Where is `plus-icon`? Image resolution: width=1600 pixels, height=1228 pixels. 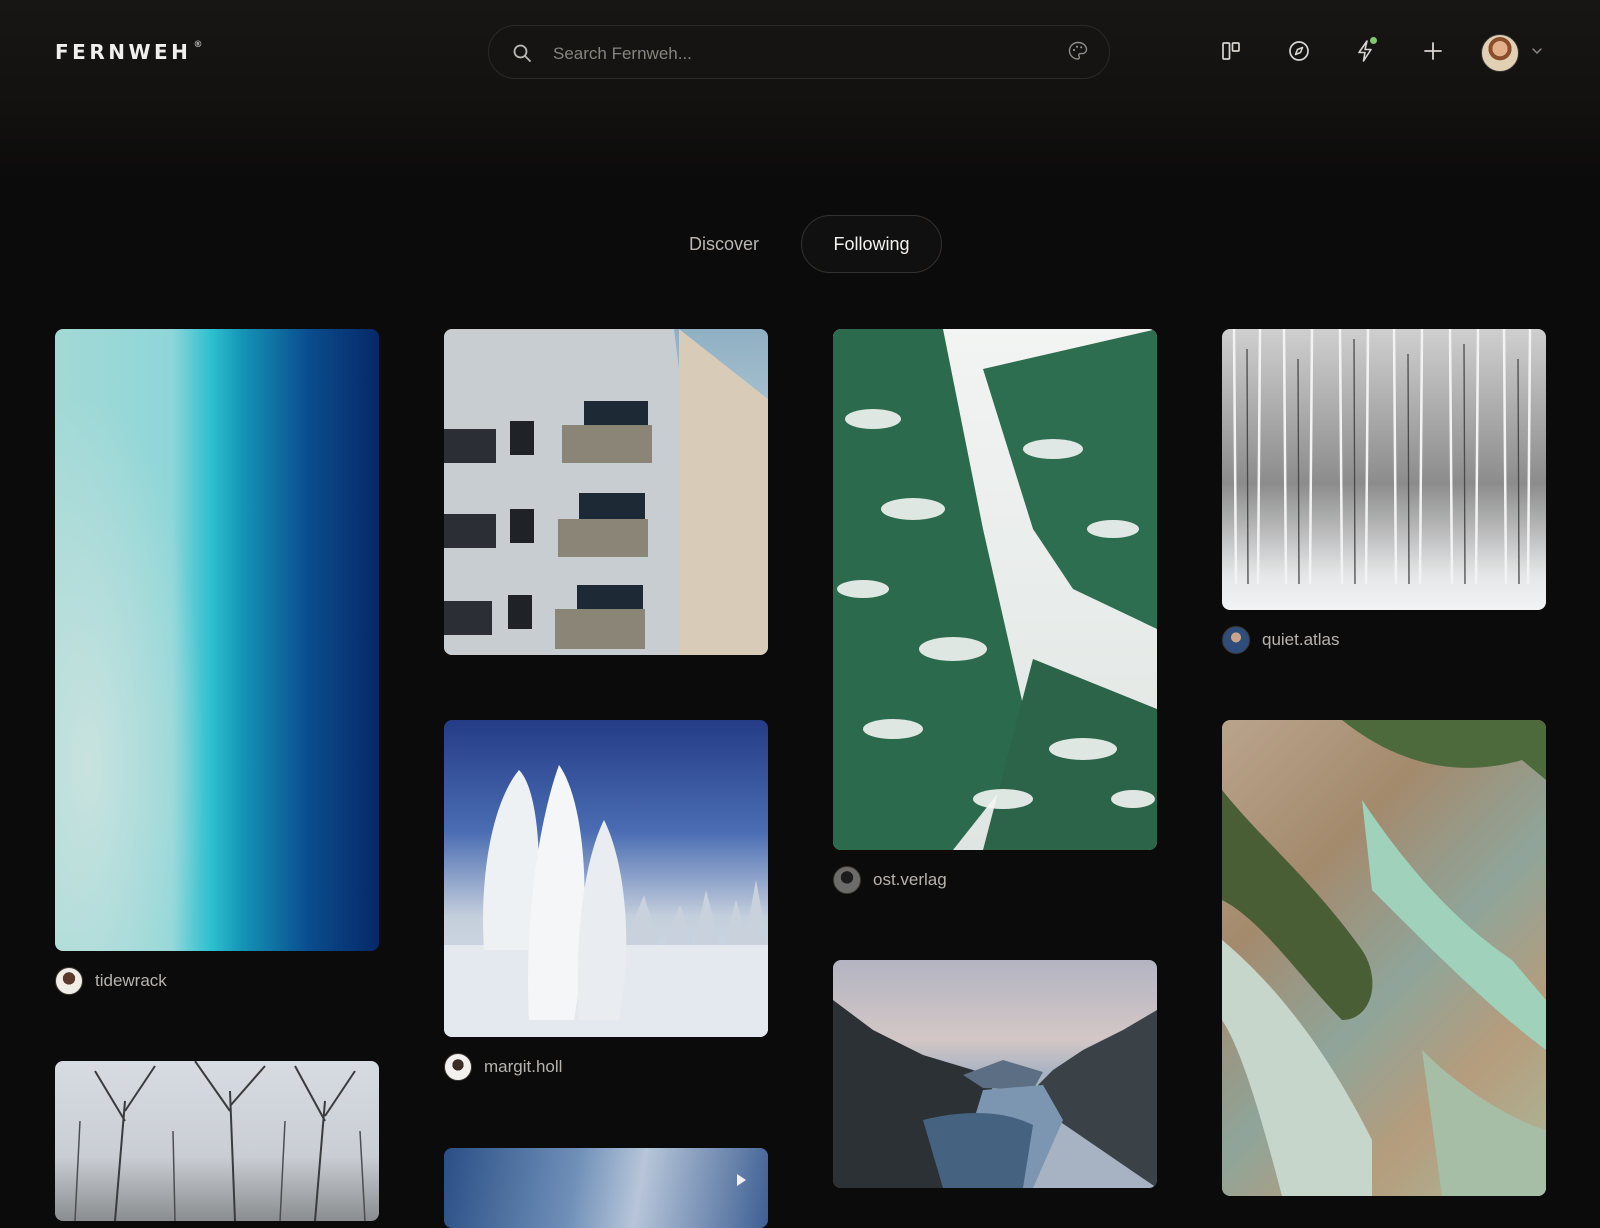 plus-icon is located at coordinates (1433, 51).